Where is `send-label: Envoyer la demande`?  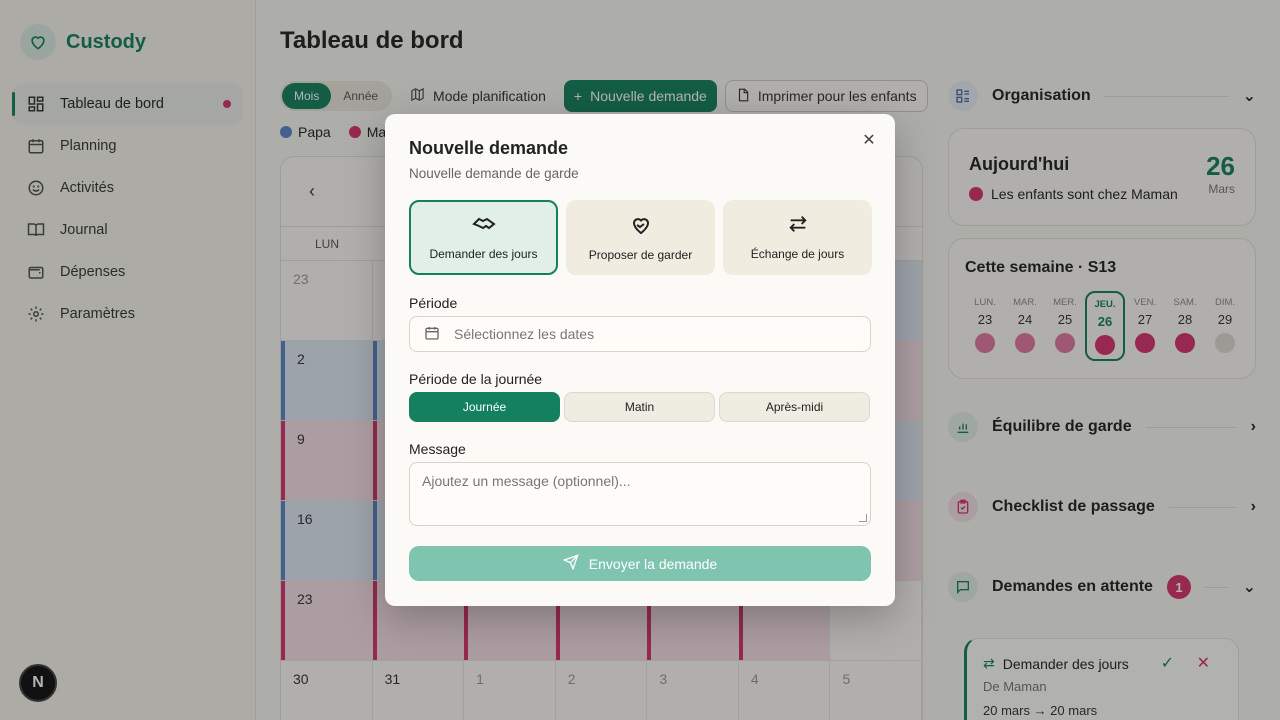 send-label: Envoyer la demande is located at coordinates (653, 563).